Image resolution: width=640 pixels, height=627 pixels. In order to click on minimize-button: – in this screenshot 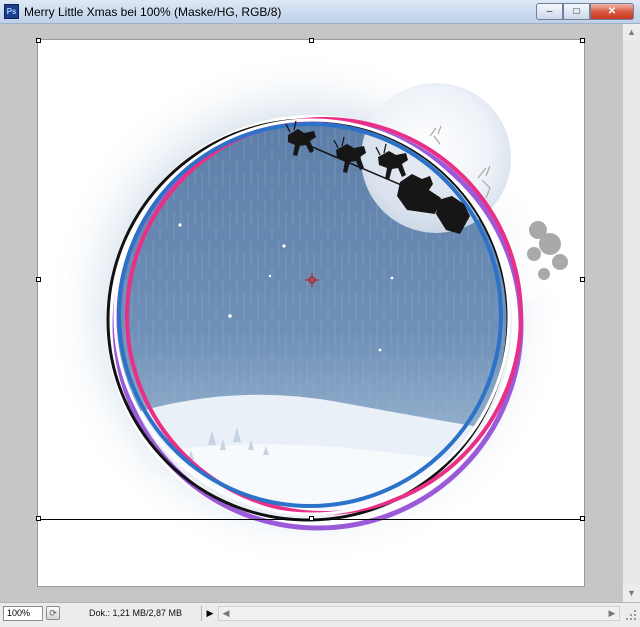, I will do `click(549, 11)`.